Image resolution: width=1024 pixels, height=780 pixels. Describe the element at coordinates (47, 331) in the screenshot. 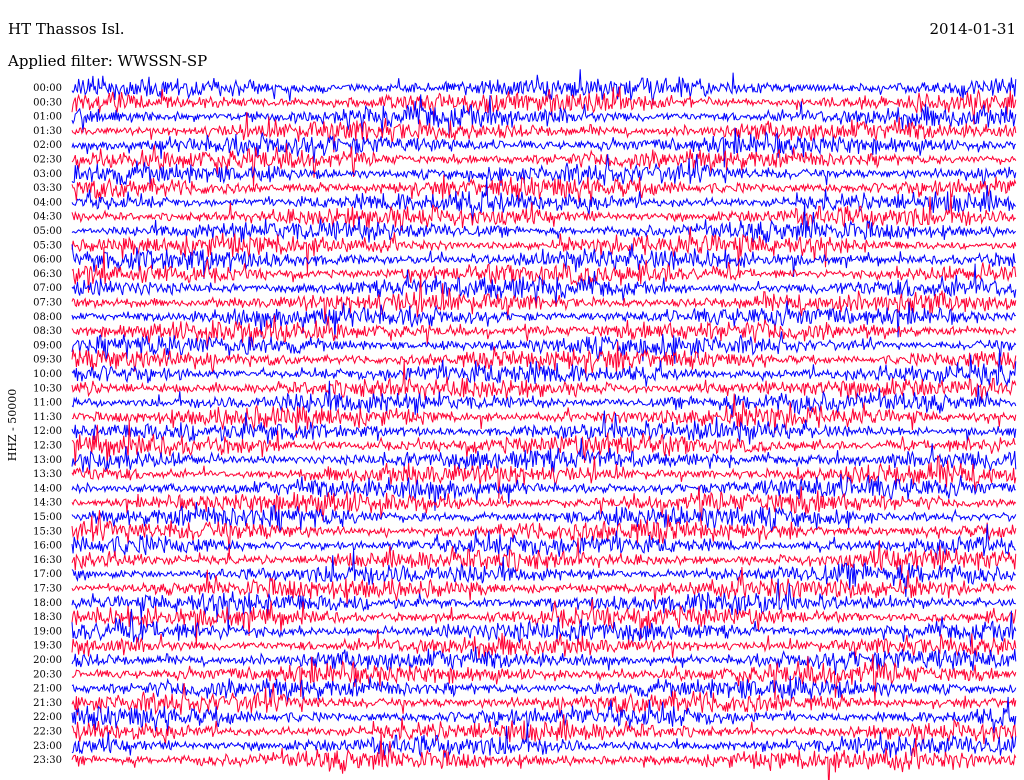

I see `time-tick-label: 08:30` at that location.